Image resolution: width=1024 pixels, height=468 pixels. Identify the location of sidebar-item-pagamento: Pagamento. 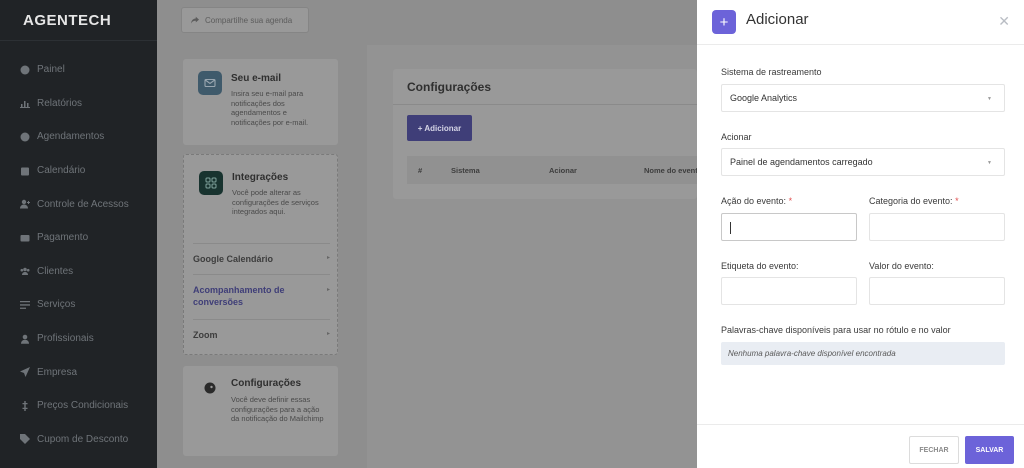
(78, 238).